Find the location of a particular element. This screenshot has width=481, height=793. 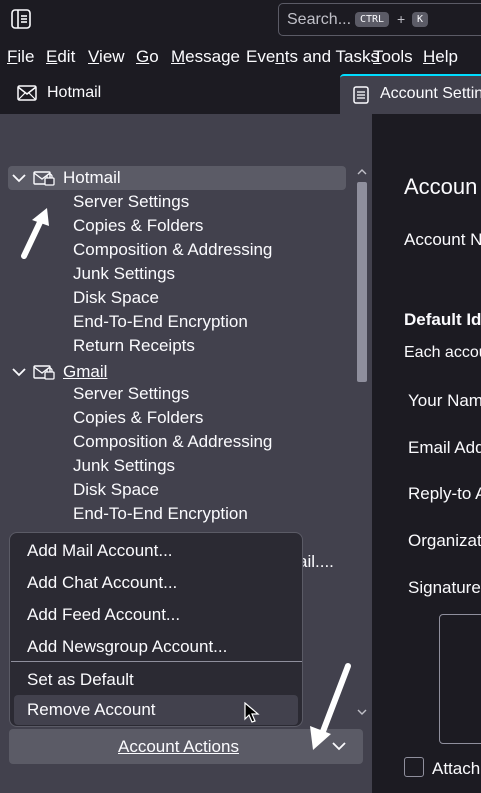

default-identity-heading: Default Id is located at coordinates (442, 319).